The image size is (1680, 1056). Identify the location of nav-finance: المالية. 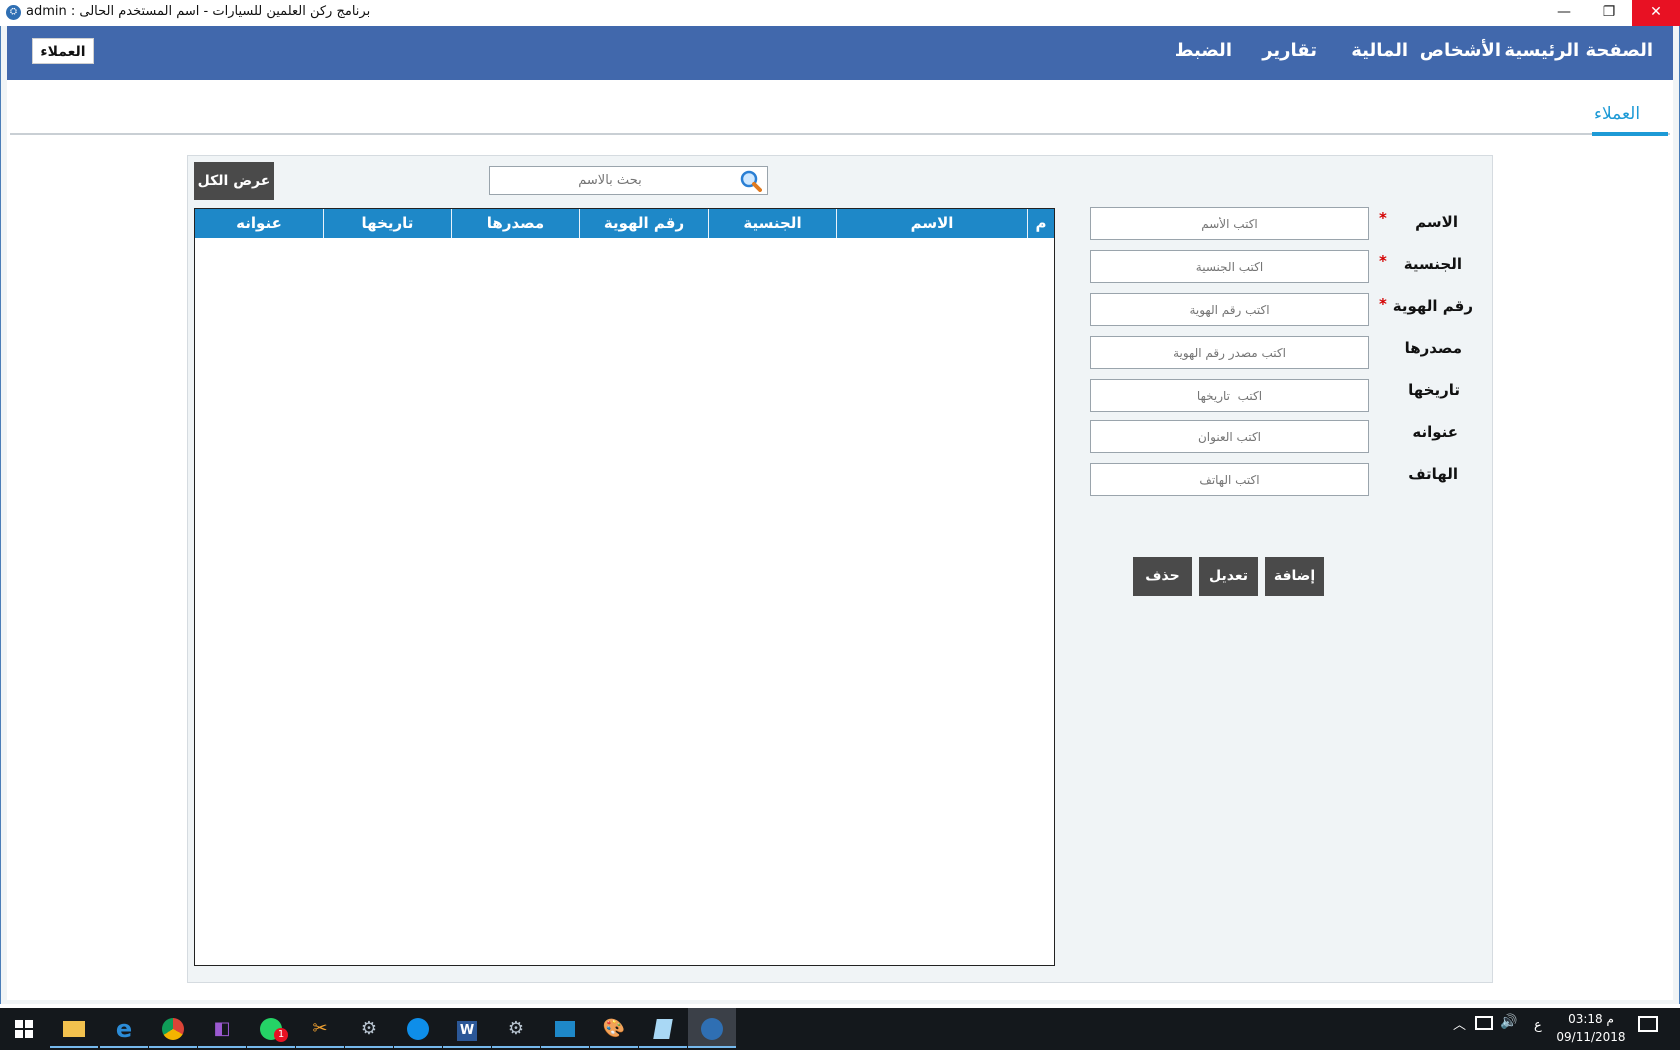
(1379, 53).